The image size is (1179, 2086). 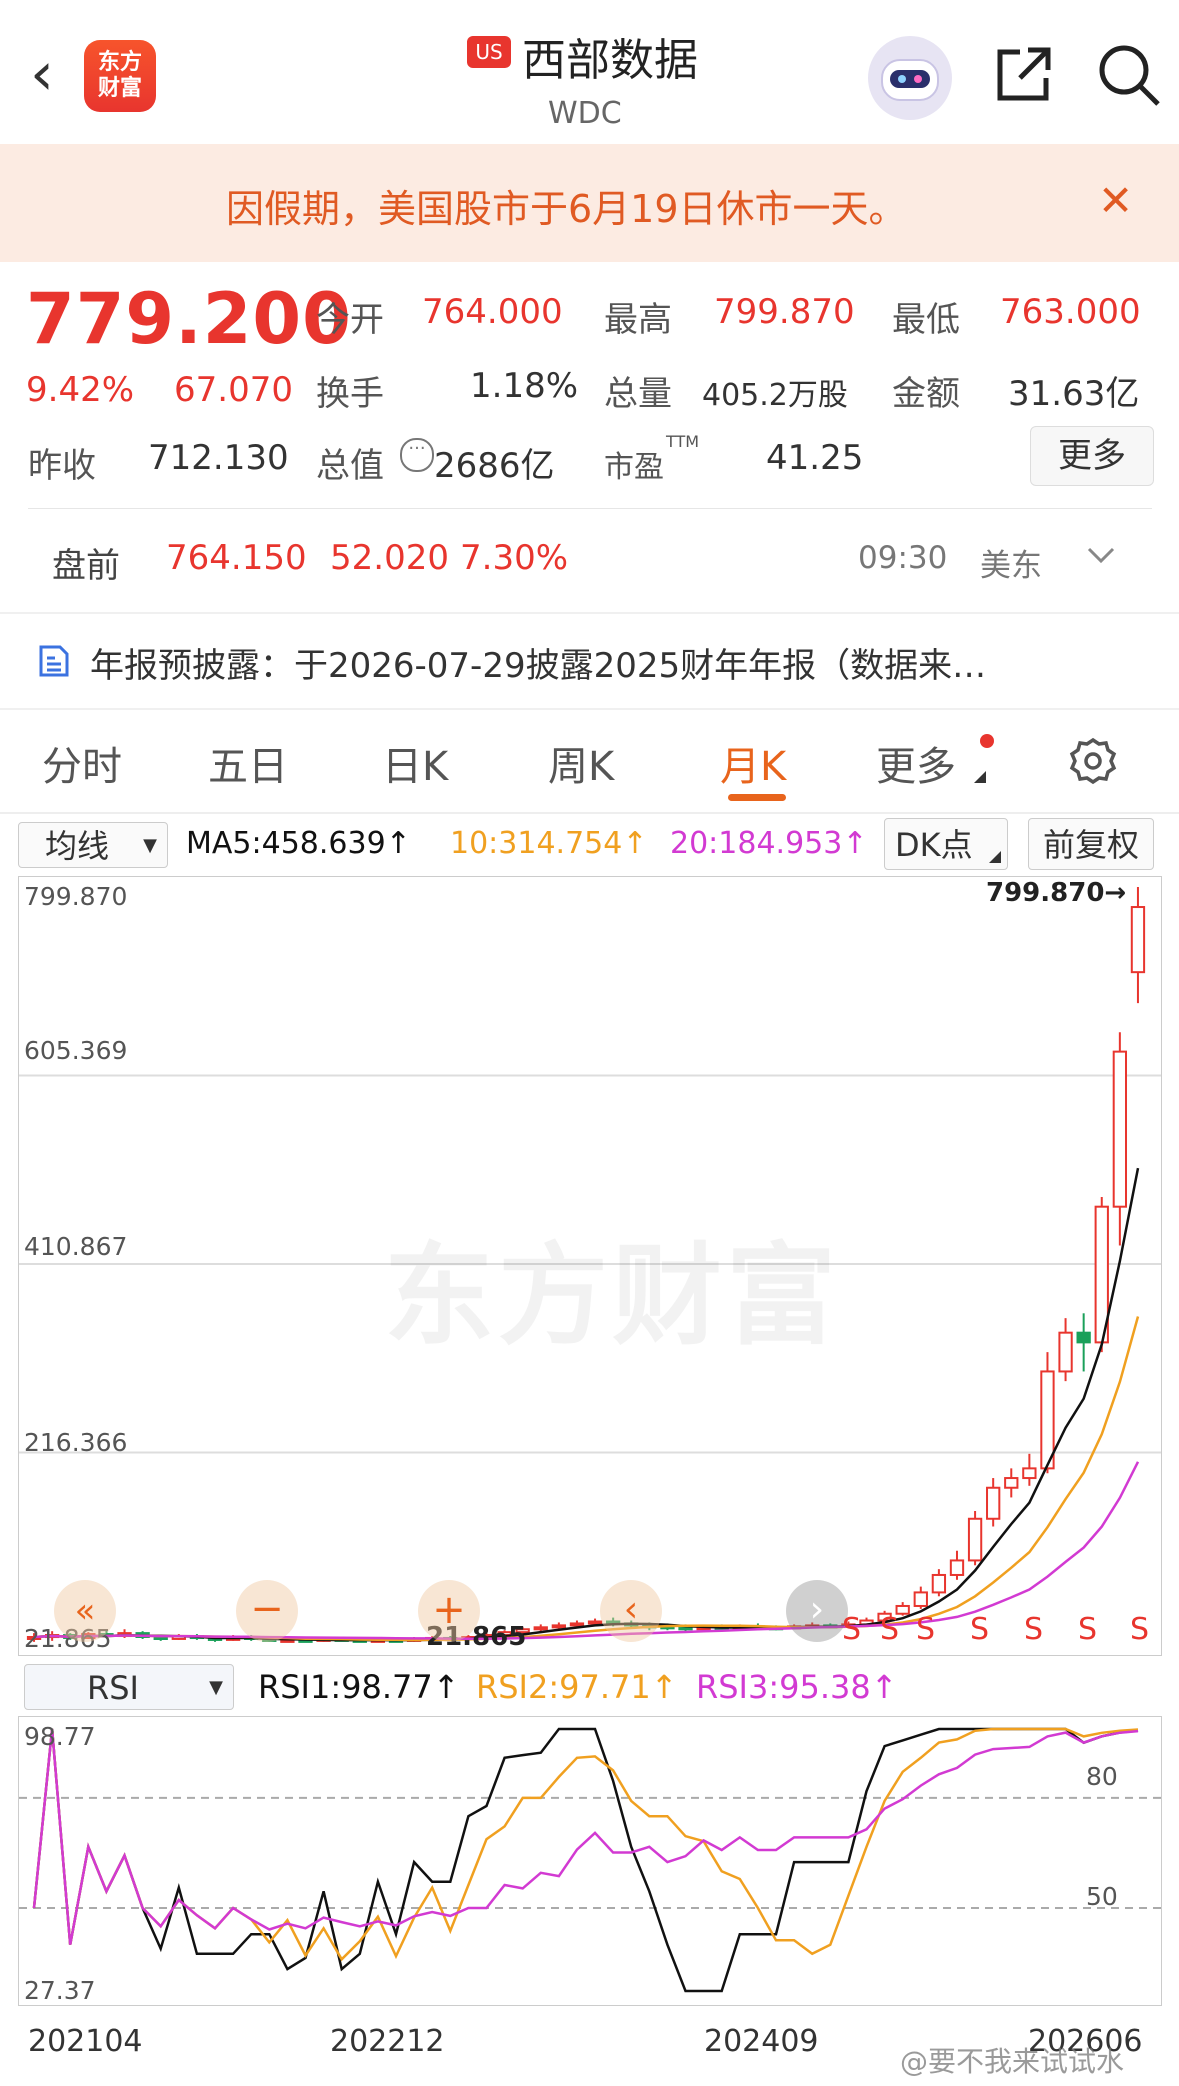 What do you see at coordinates (1093, 761) in the screenshot?
I see `gear-icon` at bounding box center [1093, 761].